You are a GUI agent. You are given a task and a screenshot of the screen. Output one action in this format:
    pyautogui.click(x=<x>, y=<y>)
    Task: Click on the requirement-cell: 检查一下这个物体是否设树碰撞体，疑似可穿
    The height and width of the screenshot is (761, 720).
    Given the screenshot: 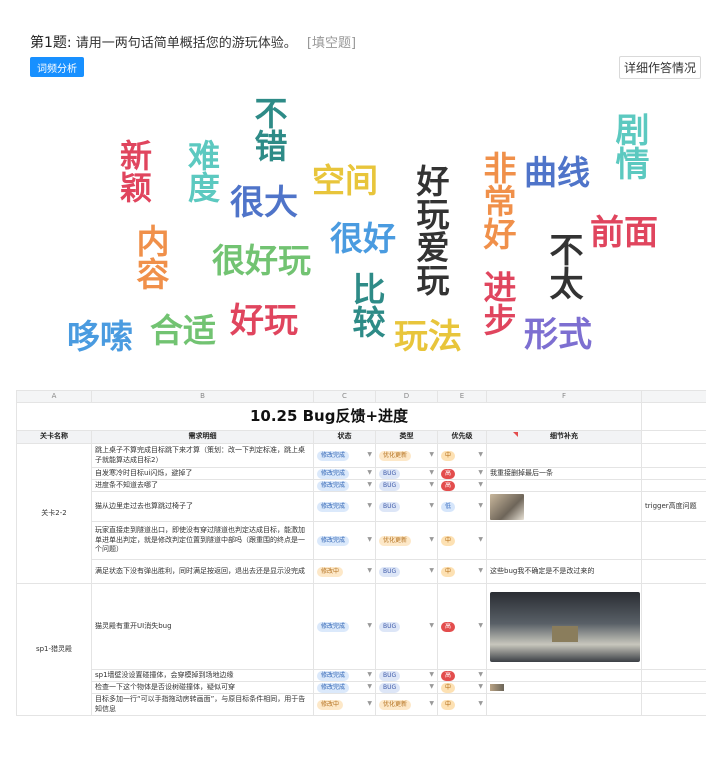 What is the action you would take?
    pyautogui.click(x=202, y=687)
    